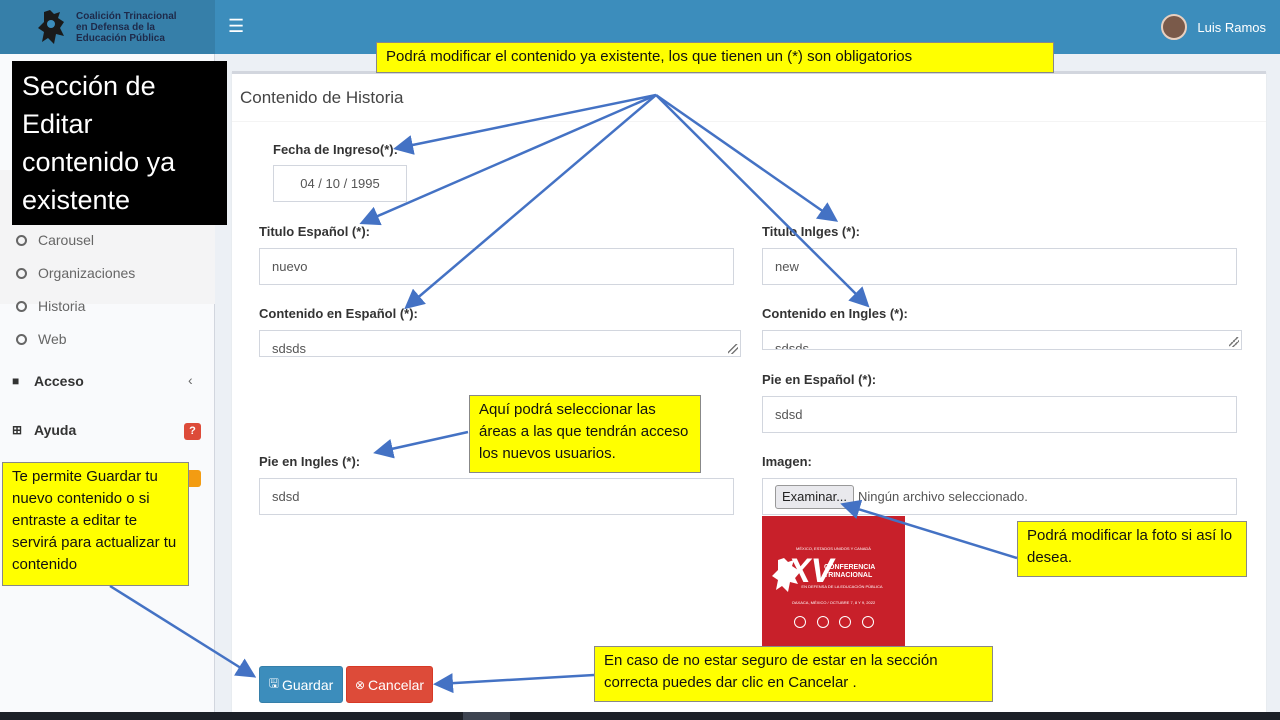 This screenshot has width=1280, height=720. What do you see at coordinates (120, 38) in the screenshot?
I see `org-name-line: Educación Pública` at bounding box center [120, 38].